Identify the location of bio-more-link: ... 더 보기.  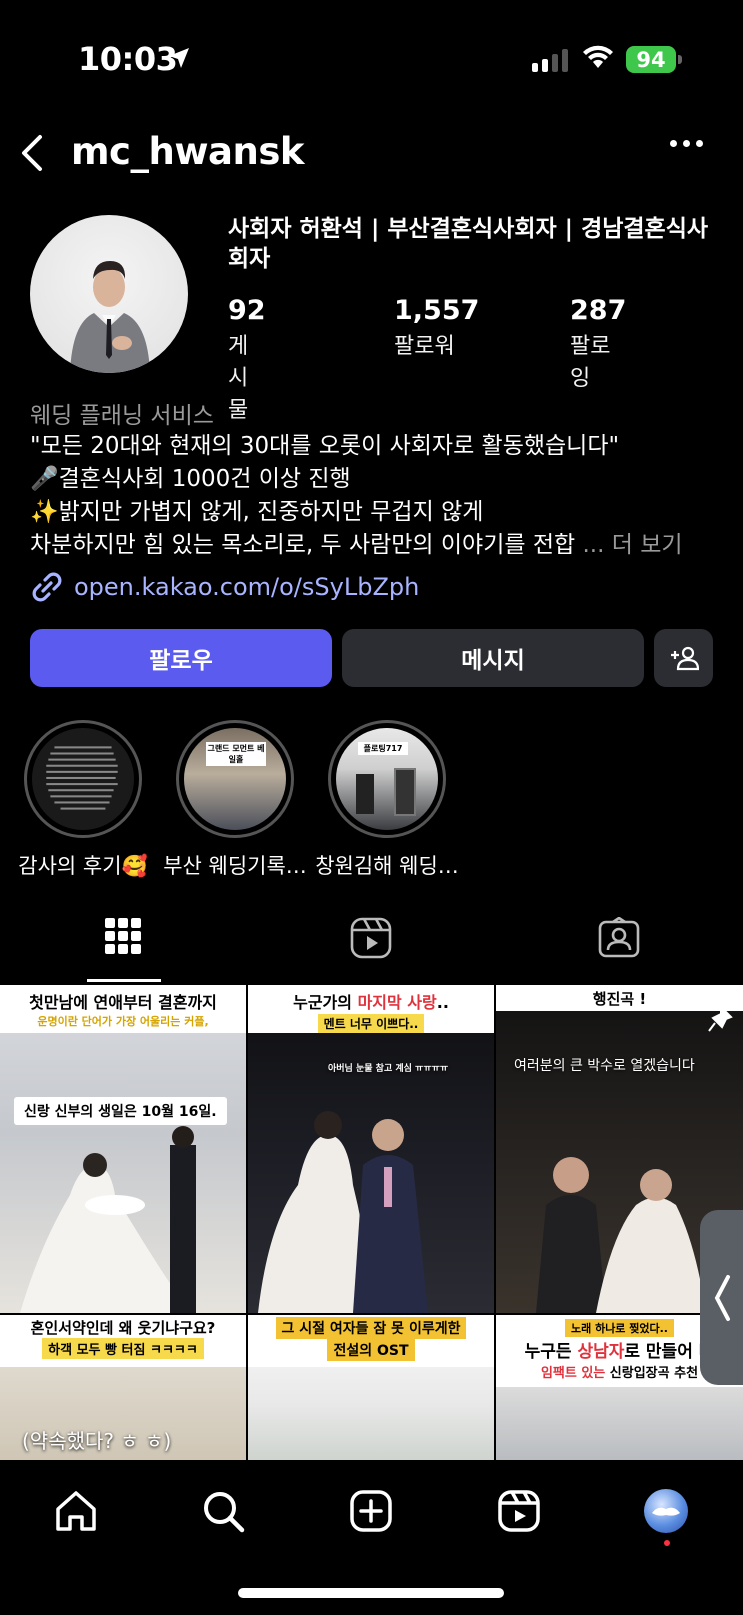
(632, 545).